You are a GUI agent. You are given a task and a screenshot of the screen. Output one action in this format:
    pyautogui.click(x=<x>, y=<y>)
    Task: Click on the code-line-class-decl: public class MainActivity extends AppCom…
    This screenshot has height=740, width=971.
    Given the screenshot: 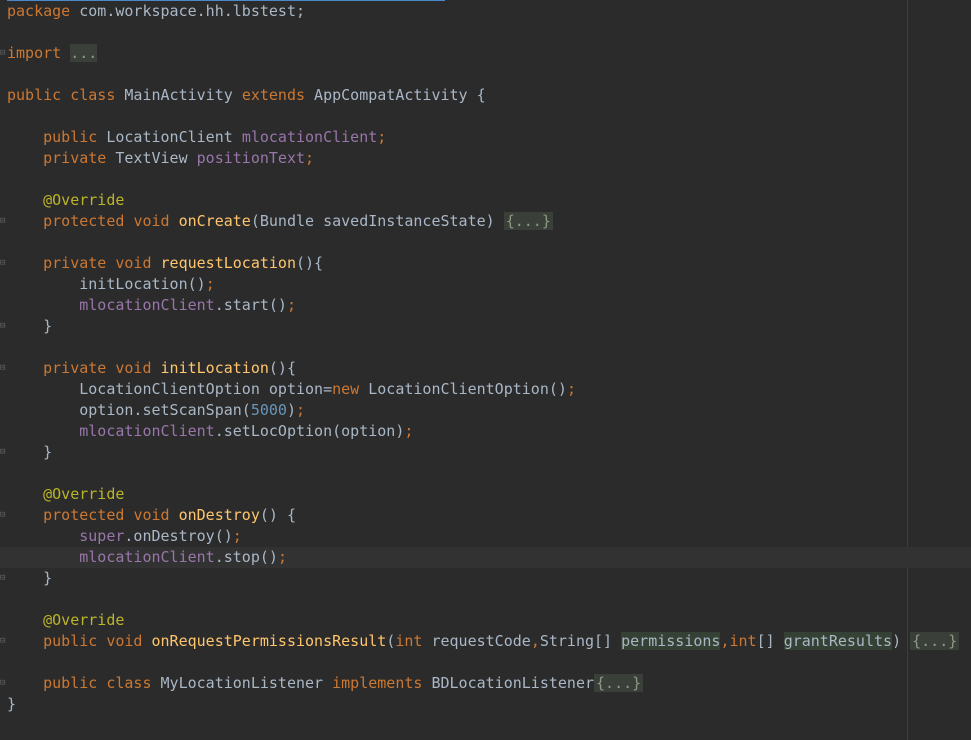 What is the action you would take?
    pyautogui.click(x=485, y=95)
    